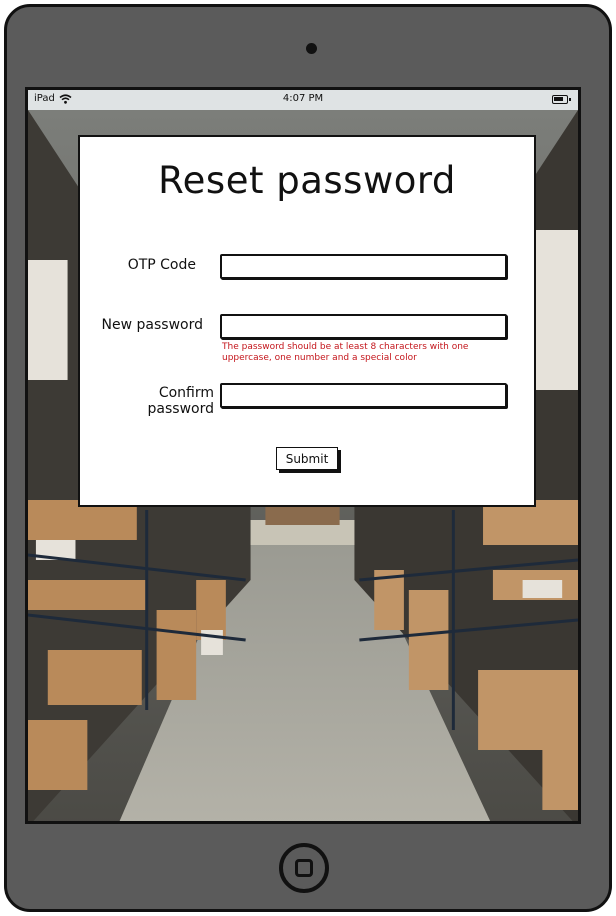 This screenshot has width=616, height=916. Describe the element at coordinates (152, 325) in the screenshot. I see `new-password-label: New password` at that location.